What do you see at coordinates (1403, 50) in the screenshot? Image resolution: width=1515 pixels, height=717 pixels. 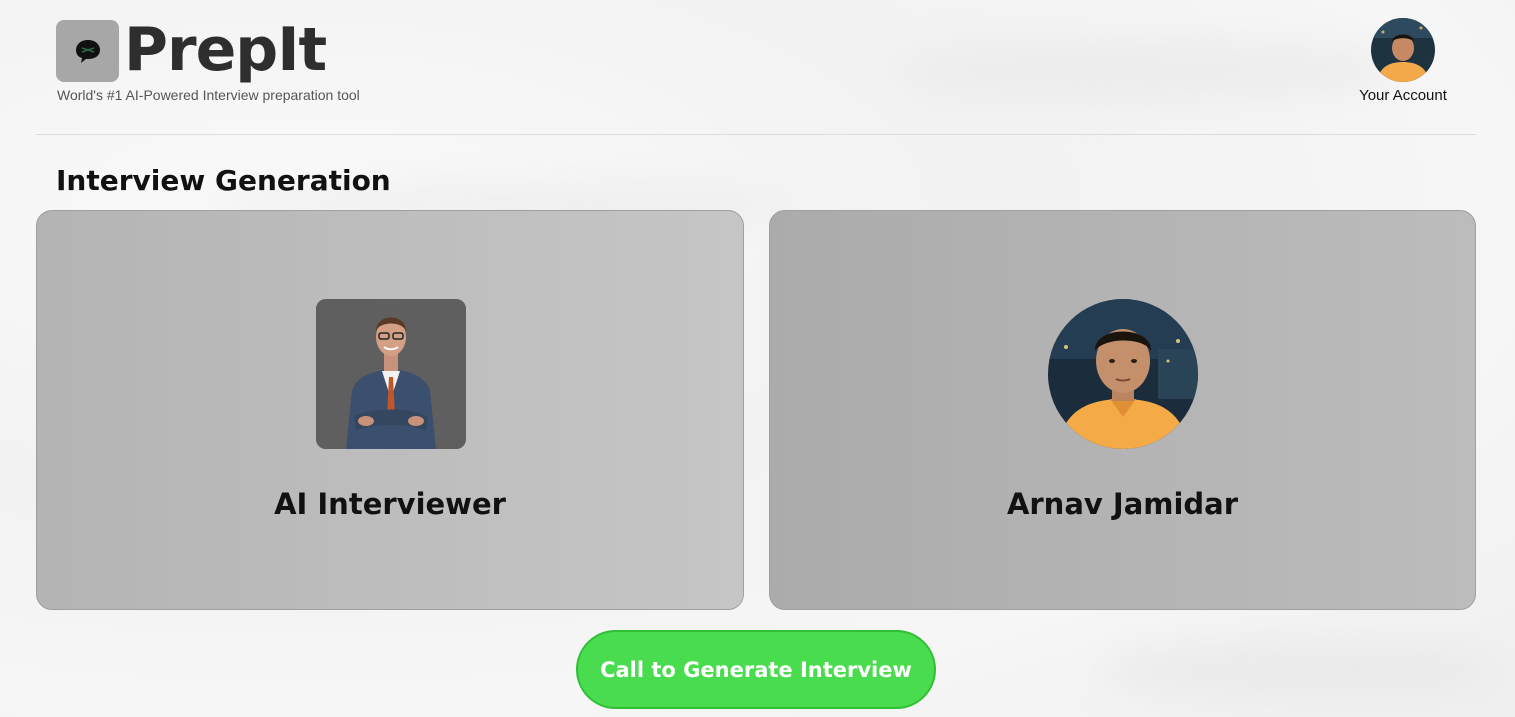 I see `account-avatar-icon` at bounding box center [1403, 50].